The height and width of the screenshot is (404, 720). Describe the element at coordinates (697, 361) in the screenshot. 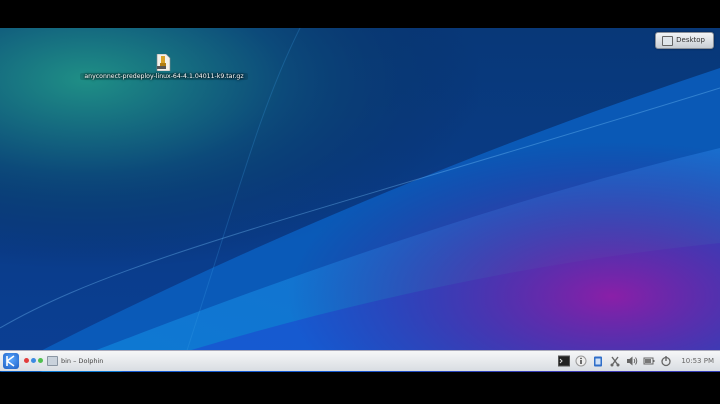

I see `panel-clock: 10:53 PM` at that location.